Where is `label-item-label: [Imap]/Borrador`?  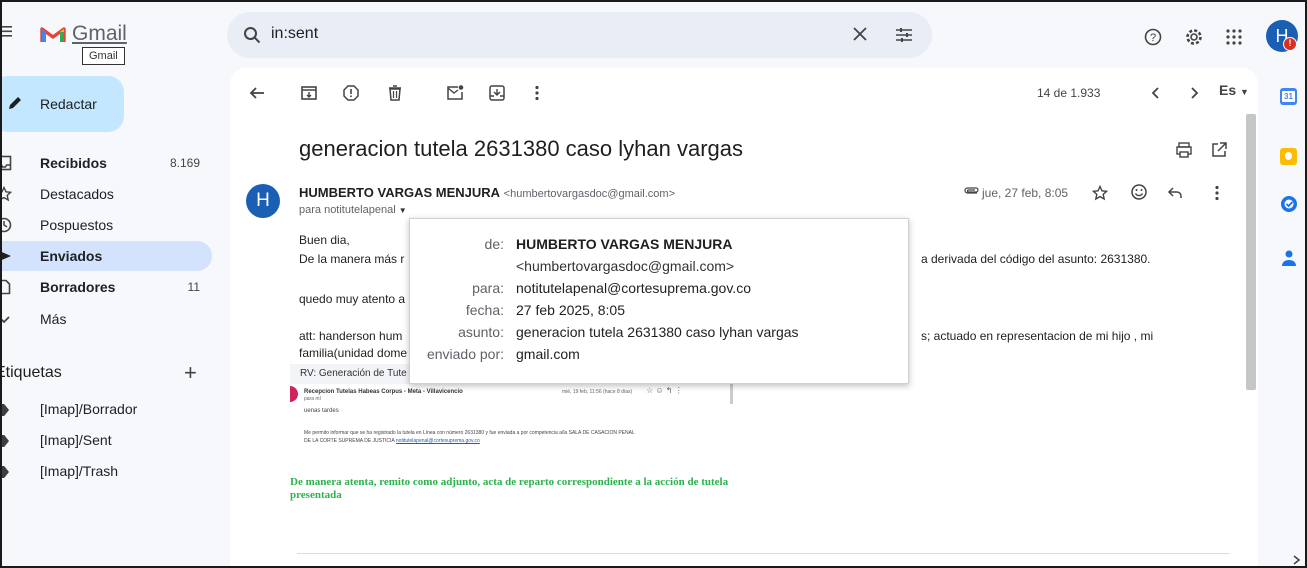 label-item-label: [Imap]/Borrador is located at coordinates (89, 409).